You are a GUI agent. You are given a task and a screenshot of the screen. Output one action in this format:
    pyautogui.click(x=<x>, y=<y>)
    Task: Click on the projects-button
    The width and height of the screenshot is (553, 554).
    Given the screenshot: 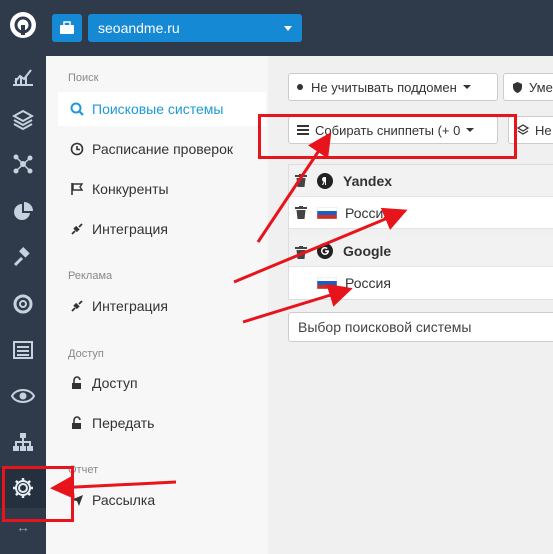 What is the action you would take?
    pyautogui.click(x=67, y=28)
    